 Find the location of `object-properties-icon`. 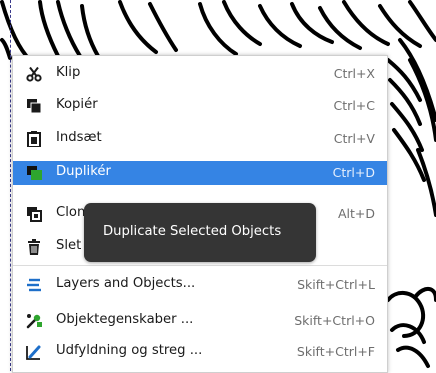

object-properties-icon is located at coordinates (34, 321).